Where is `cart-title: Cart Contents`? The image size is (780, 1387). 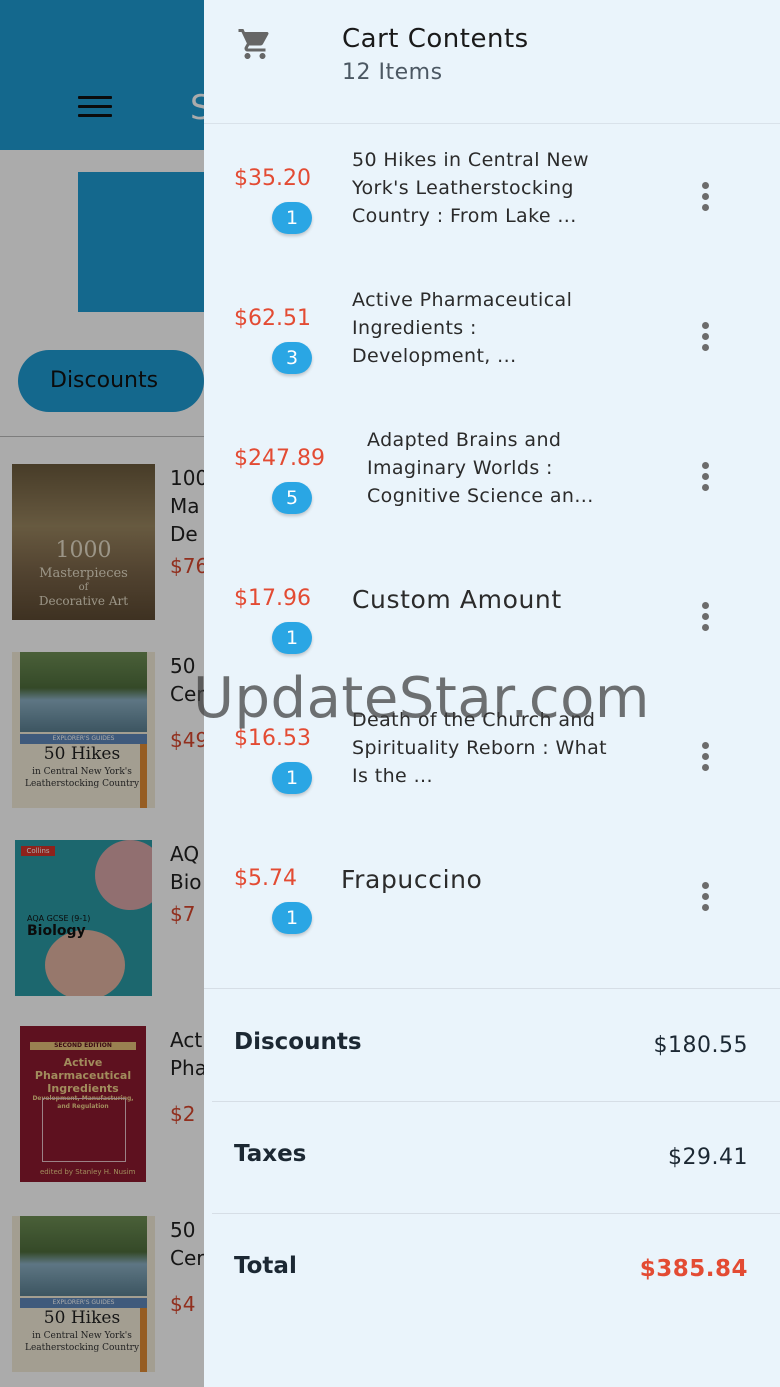 cart-title: Cart Contents is located at coordinates (435, 39).